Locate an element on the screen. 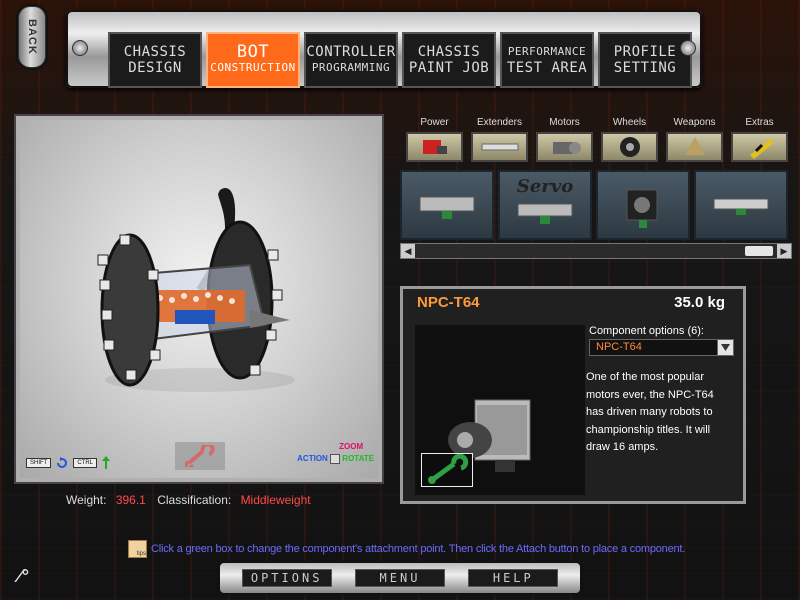 The height and width of the screenshot is (600, 800). category-label-motors: Motors is located at coordinates (564, 122).